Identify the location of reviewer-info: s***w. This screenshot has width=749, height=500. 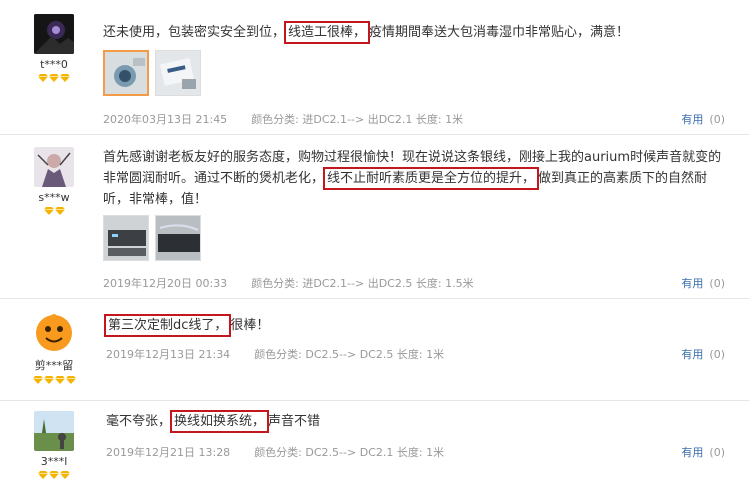
(54, 182).